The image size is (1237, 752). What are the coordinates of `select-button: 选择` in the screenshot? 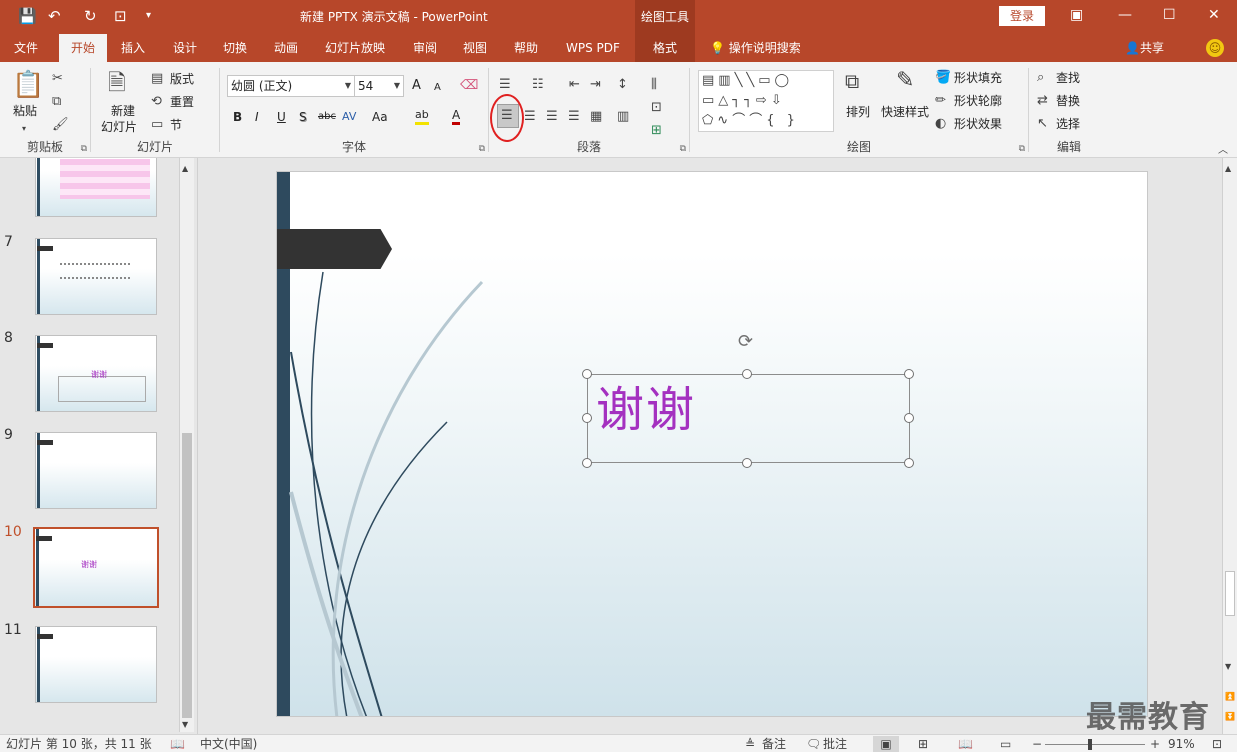 It's located at (1068, 124).